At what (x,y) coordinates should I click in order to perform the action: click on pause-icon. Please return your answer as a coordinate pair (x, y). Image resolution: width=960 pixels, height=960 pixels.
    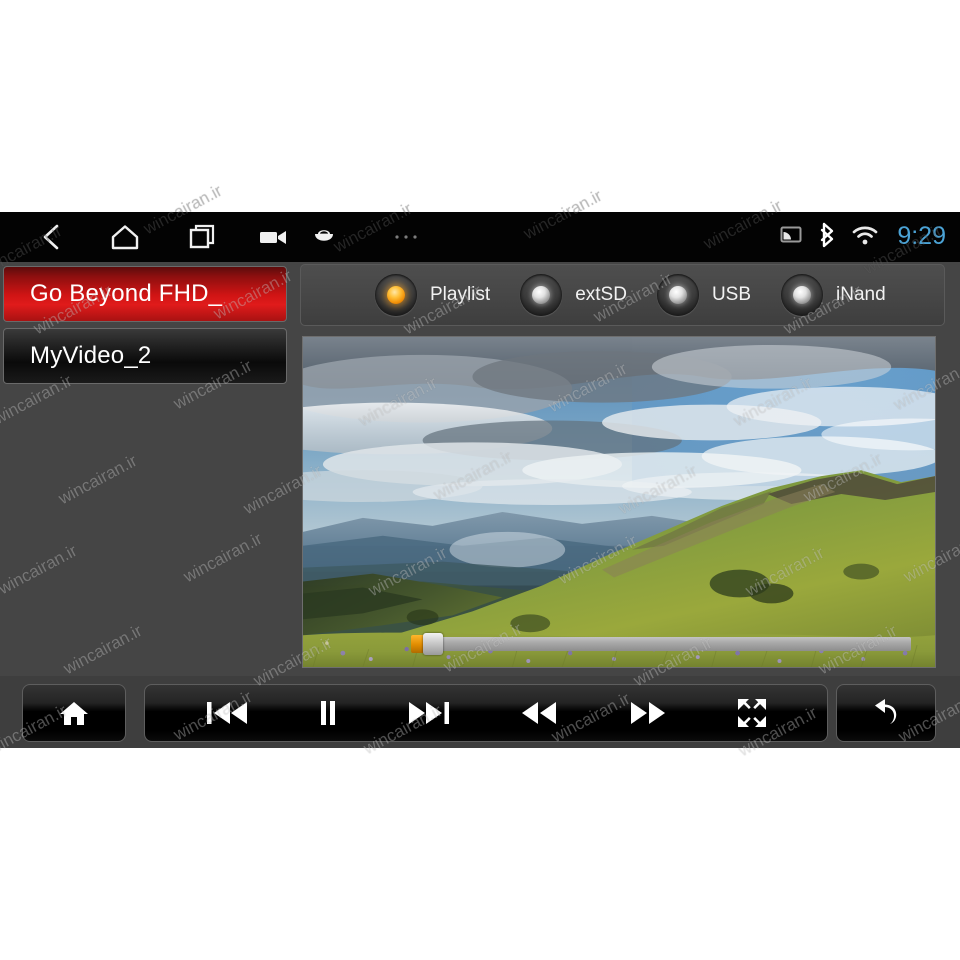
    Looking at the image, I should click on (328, 713).